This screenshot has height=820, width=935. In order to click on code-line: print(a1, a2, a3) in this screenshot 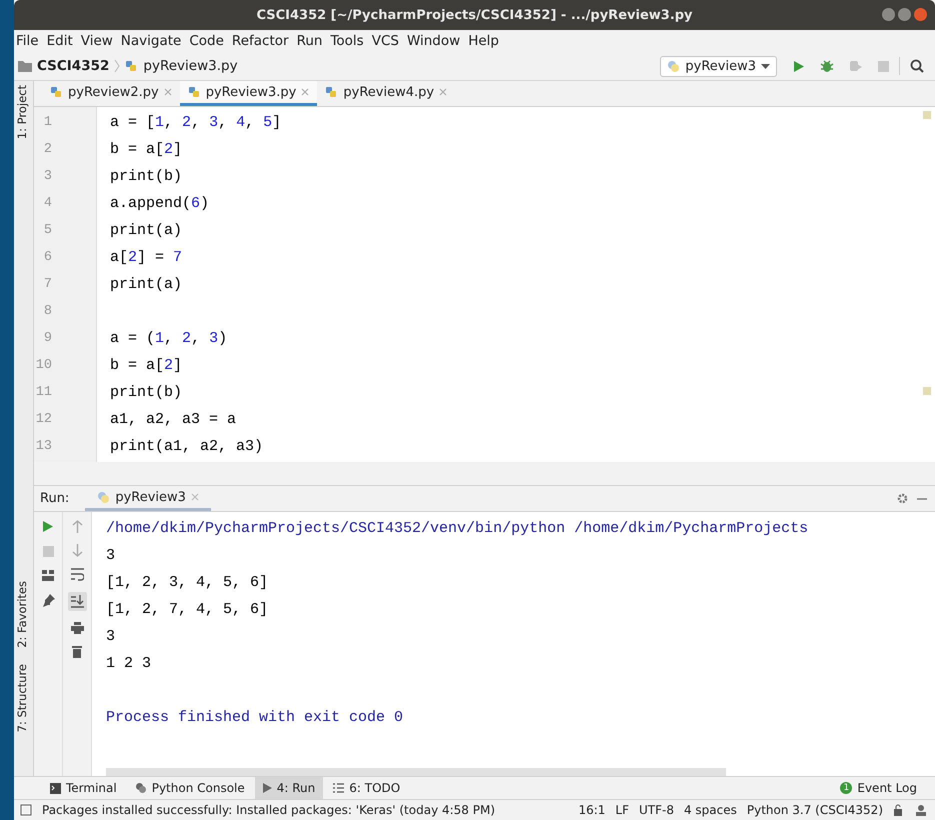, I will do `click(187, 446)`.